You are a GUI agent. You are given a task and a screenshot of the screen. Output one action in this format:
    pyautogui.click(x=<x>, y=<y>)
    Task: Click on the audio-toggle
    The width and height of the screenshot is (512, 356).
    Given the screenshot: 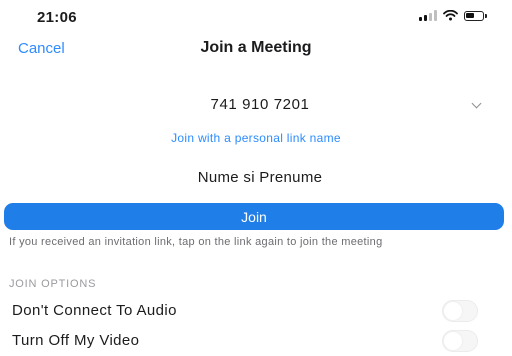 What is the action you would take?
    pyautogui.click(x=460, y=311)
    